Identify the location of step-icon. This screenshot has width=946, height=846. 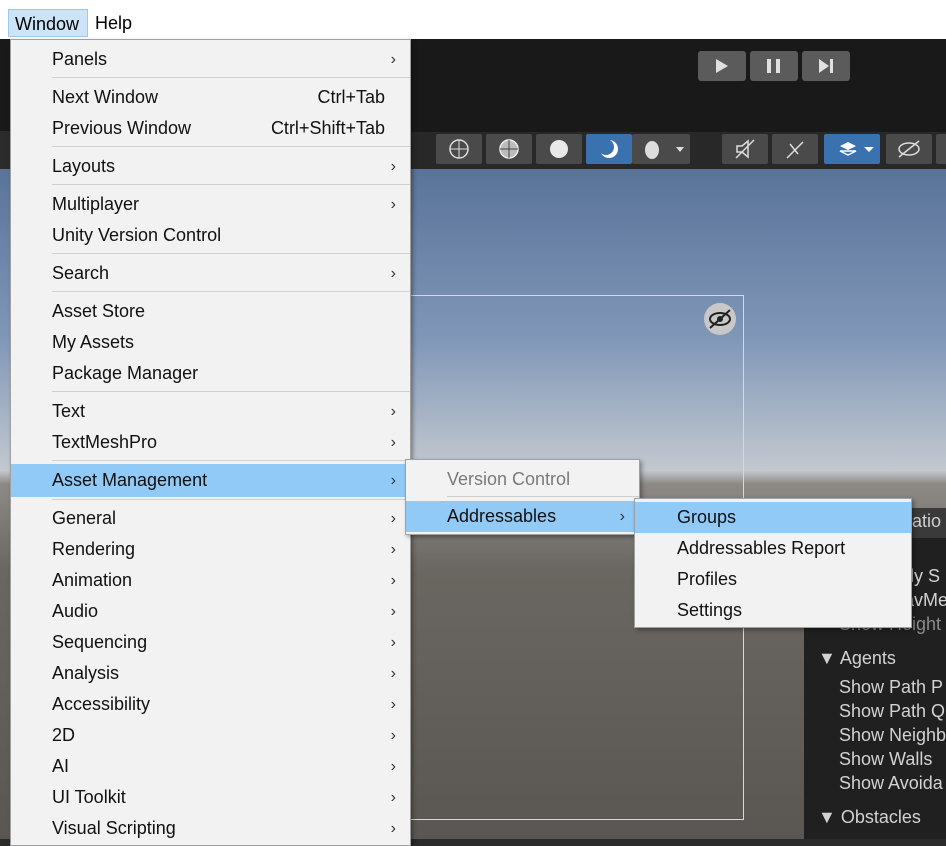
(826, 66).